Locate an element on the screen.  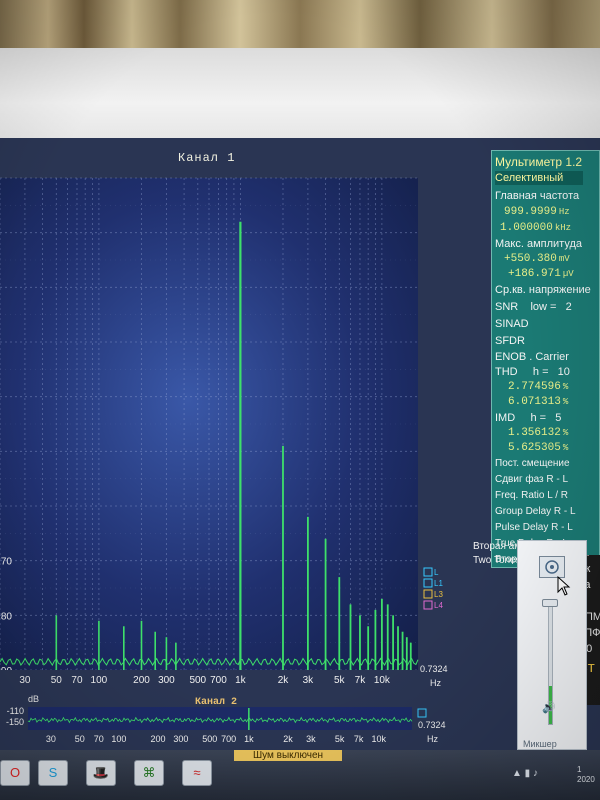
channel1-title: Канал 1 is located at coordinates (207, 158).